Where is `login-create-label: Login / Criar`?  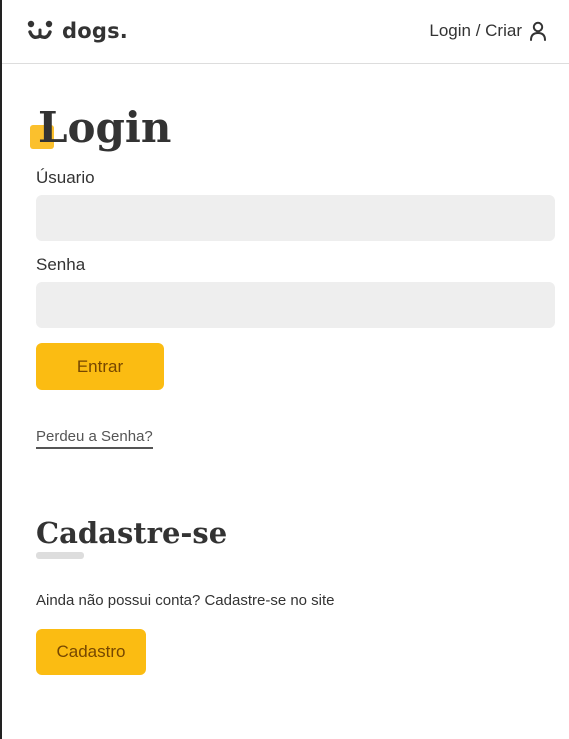 login-create-label: Login / Criar is located at coordinates (475, 30).